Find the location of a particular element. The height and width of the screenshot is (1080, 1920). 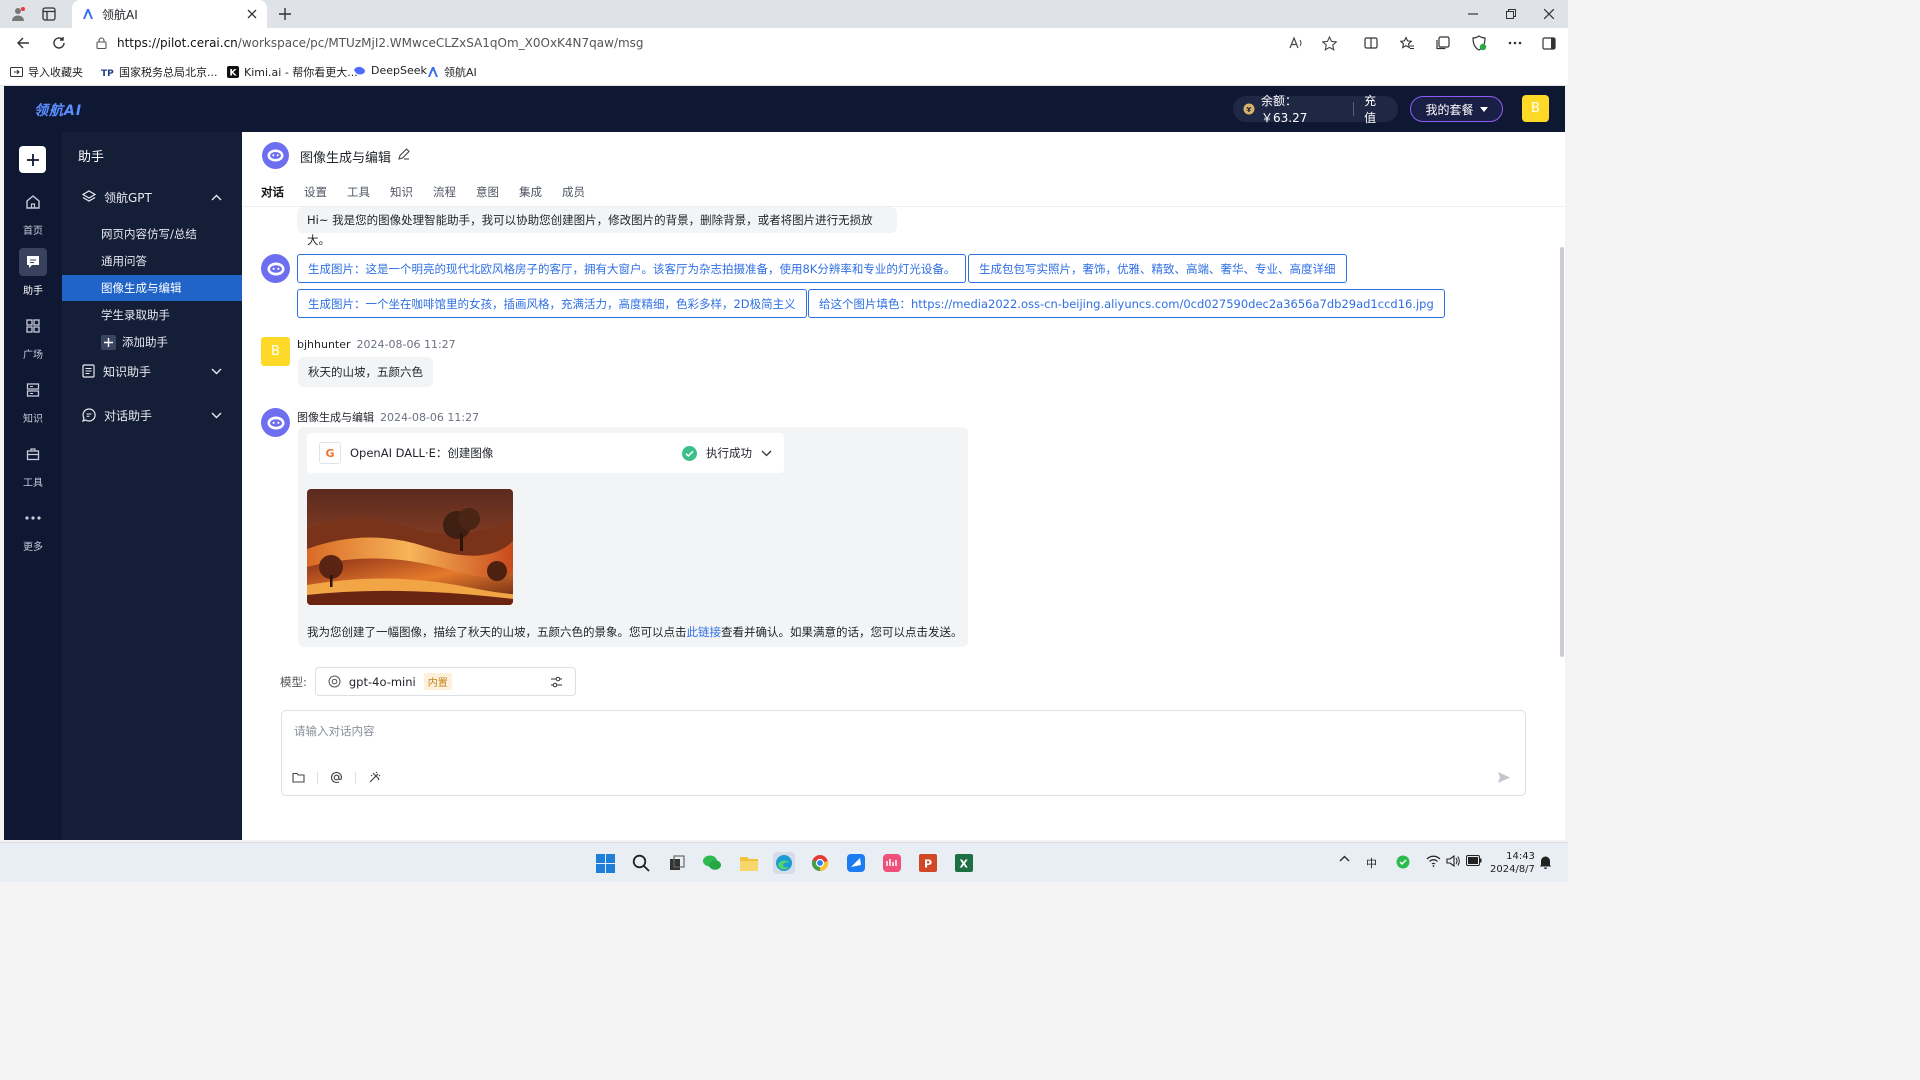

user-avatar: B is located at coordinates (275, 351).